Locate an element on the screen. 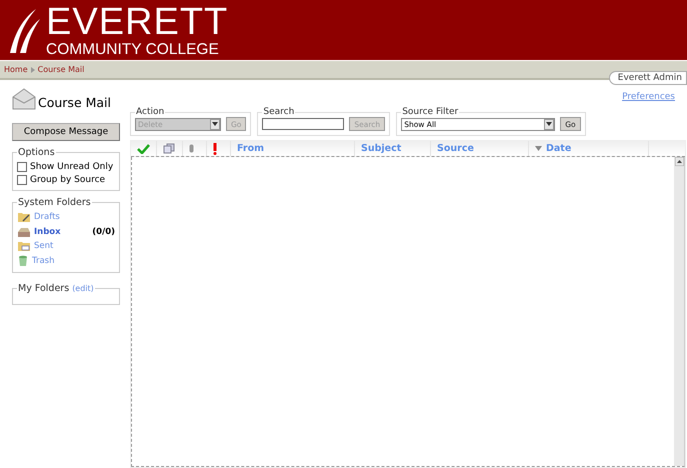 The height and width of the screenshot is (468, 687). inbox-tray-icon is located at coordinates (24, 232).